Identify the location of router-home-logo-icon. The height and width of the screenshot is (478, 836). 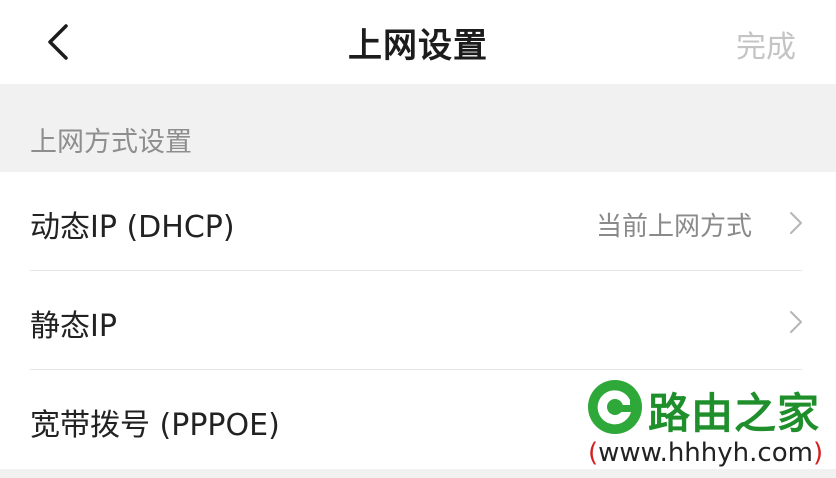
(615, 407).